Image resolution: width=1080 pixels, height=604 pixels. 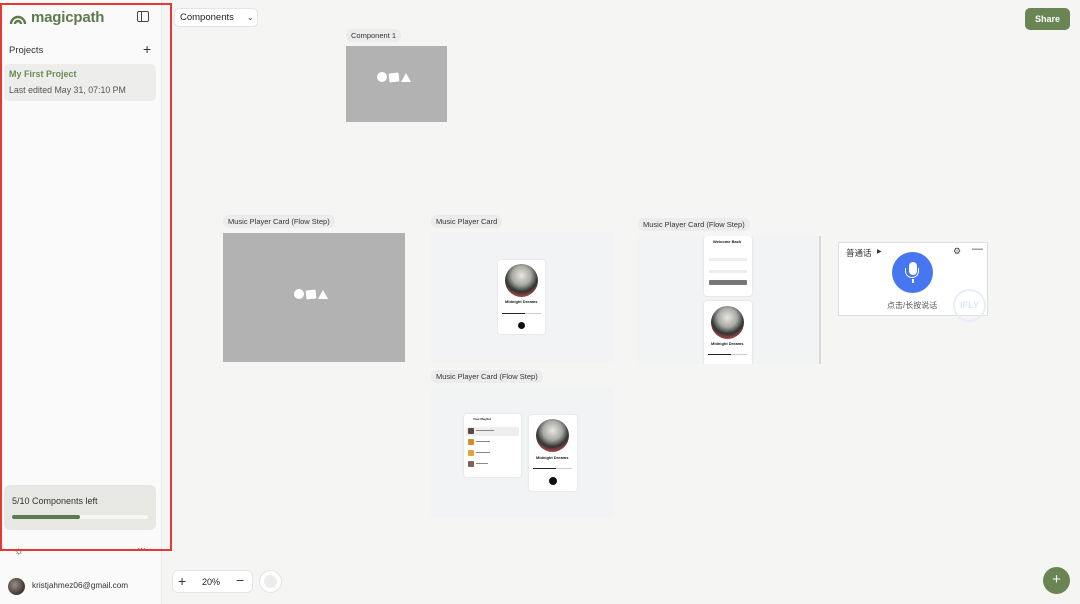 I want to click on add-project-button: +, so click(x=147, y=49).